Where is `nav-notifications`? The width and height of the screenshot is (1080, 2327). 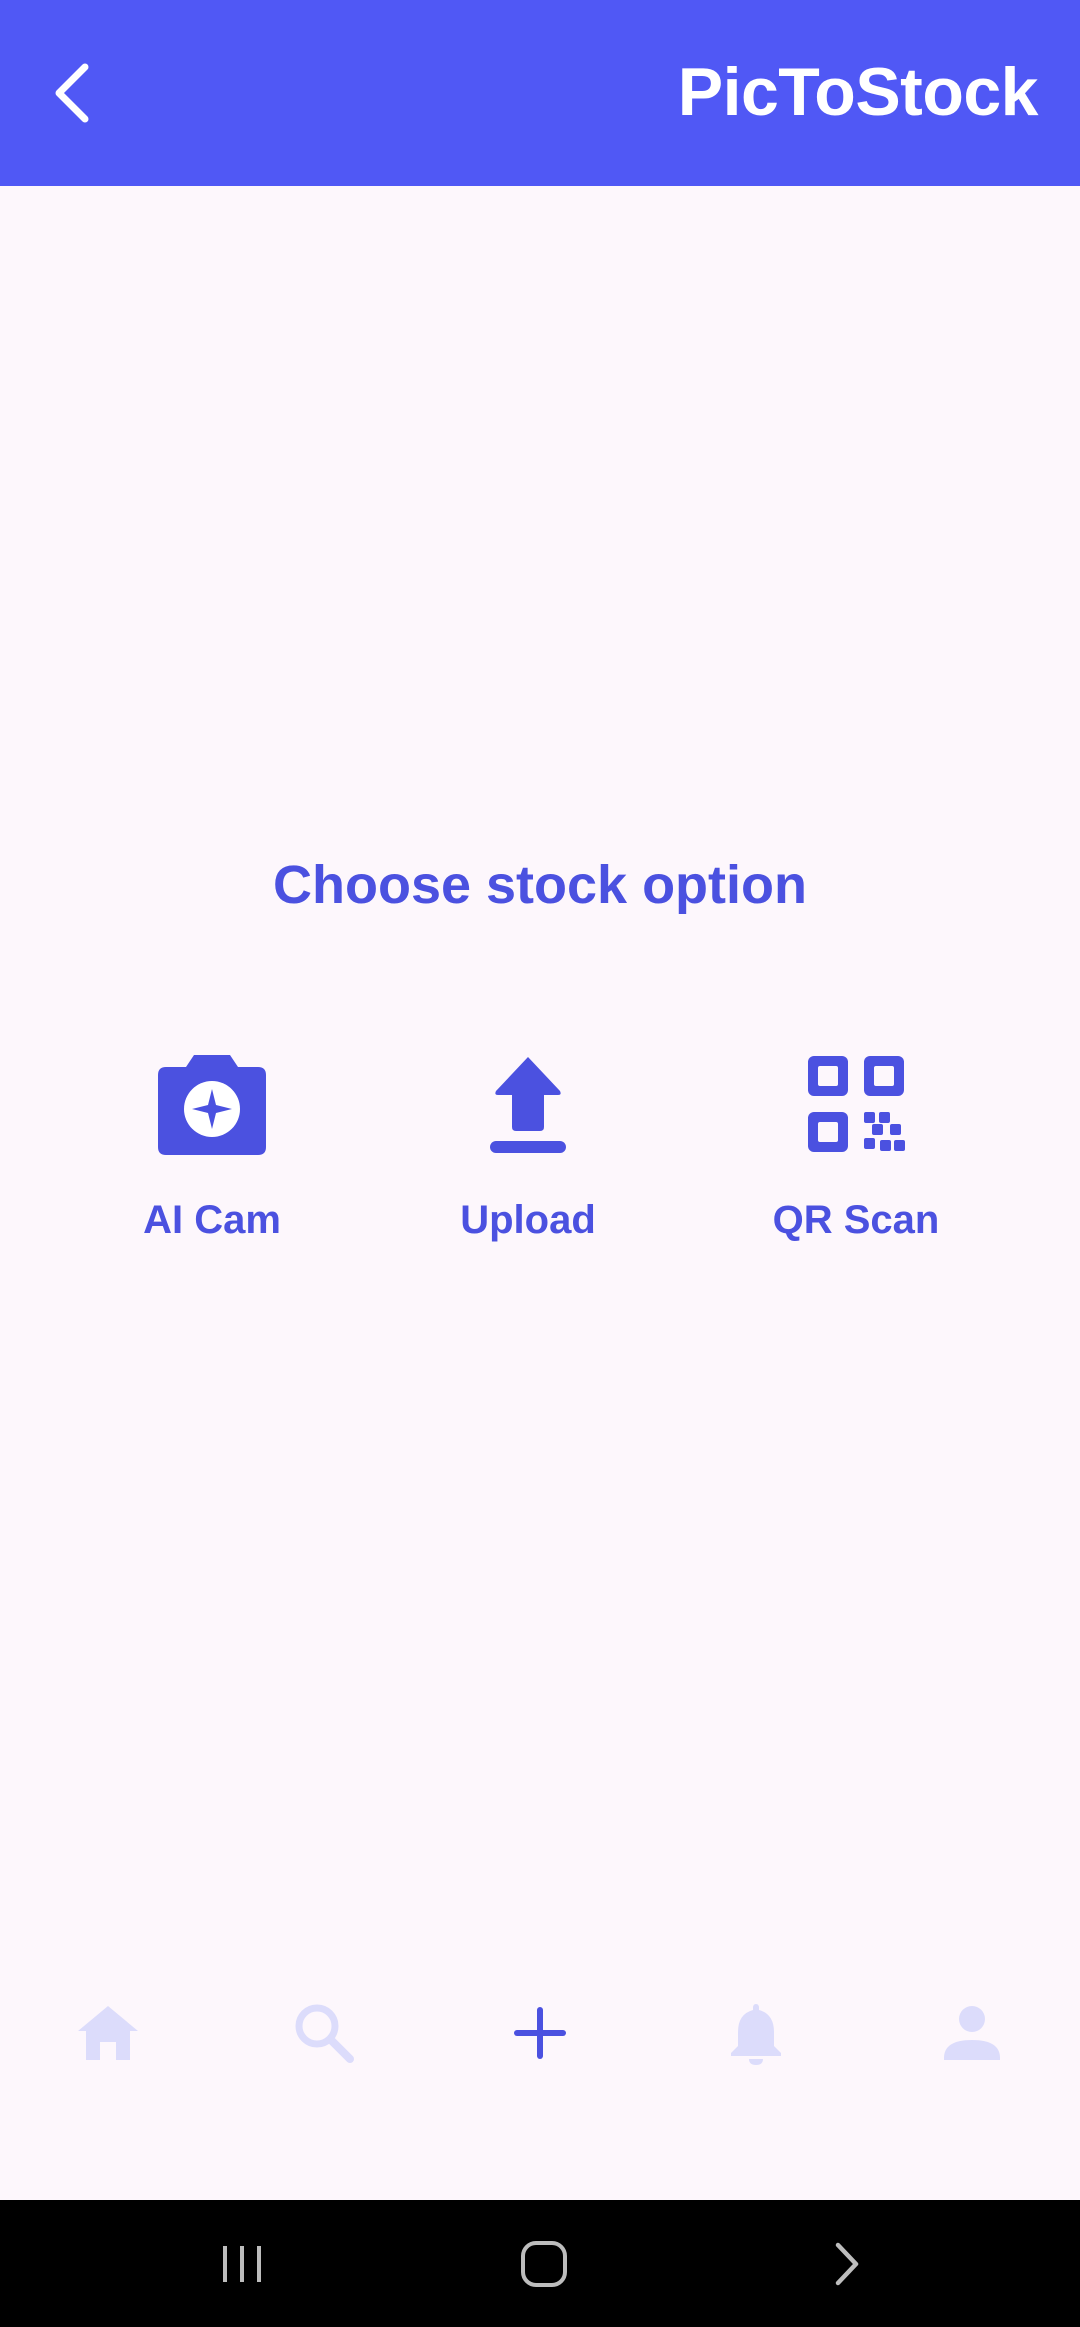
nav-notifications is located at coordinates (756, 2033).